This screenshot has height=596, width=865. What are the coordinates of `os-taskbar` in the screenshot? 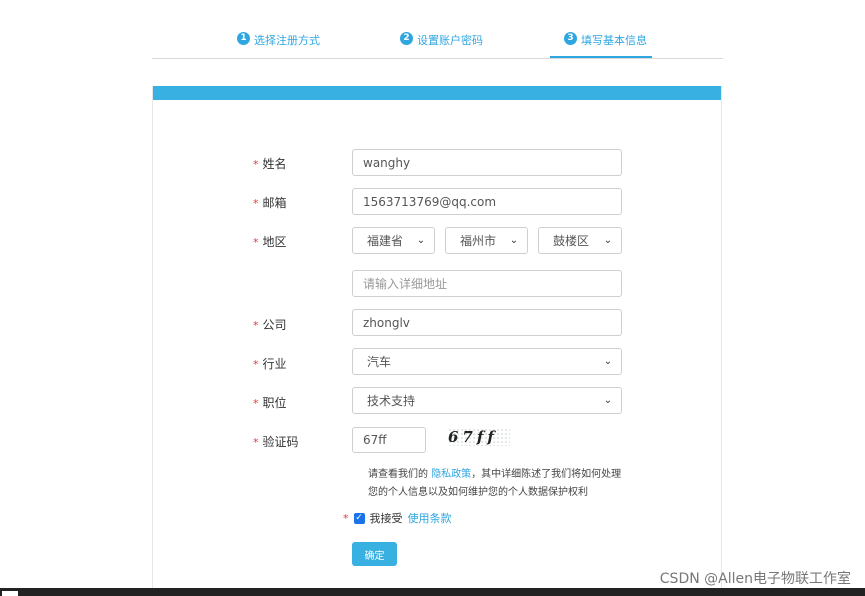 It's located at (432, 592).